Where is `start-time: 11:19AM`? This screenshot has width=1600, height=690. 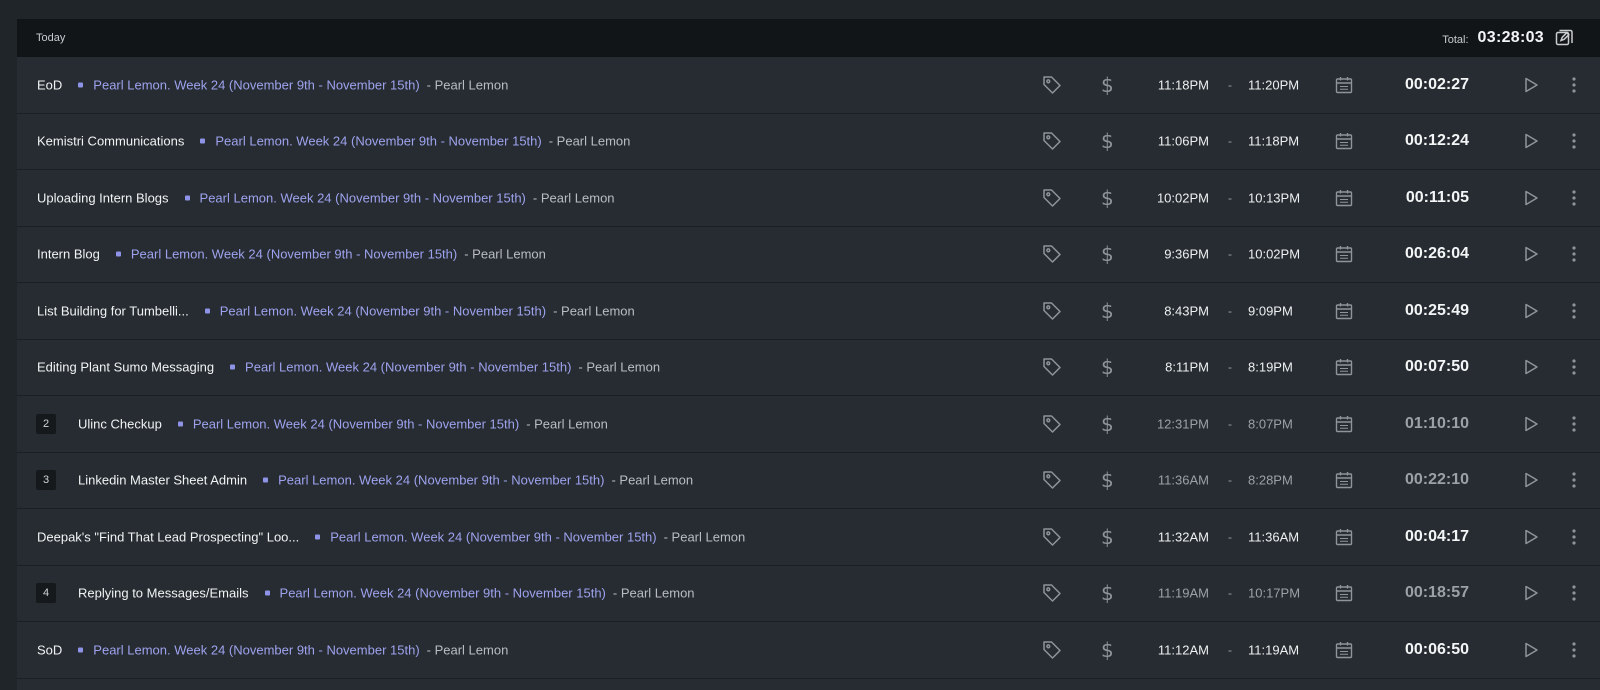 start-time: 11:19AM is located at coordinates (1168, 593).